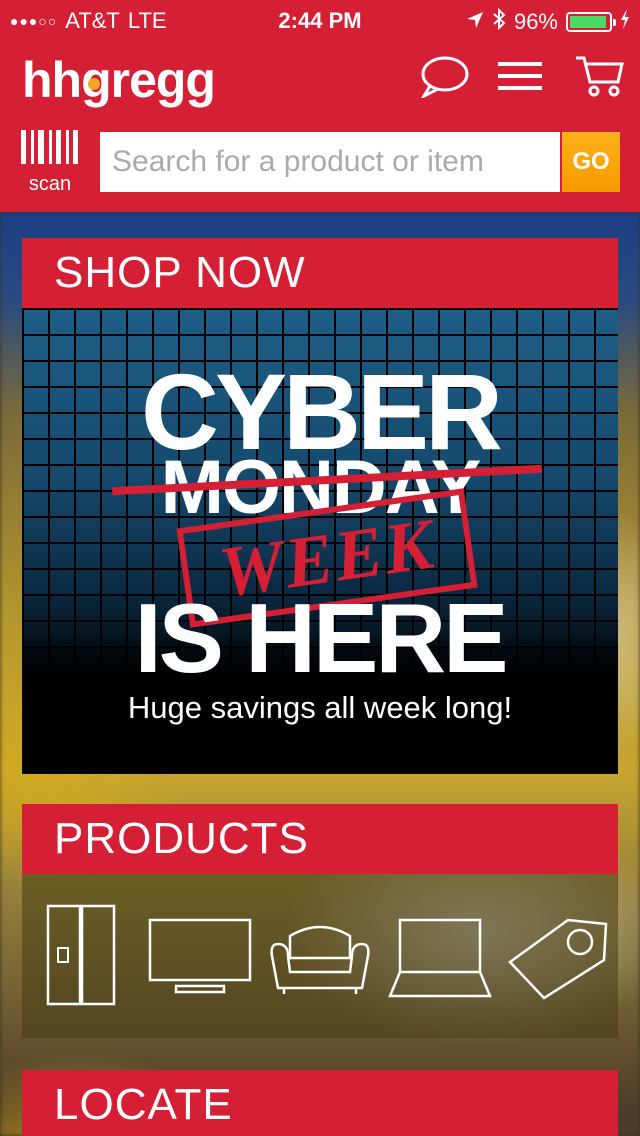  What do you see at coordinates (320, 1103) in the screenshot?
I see `locate-heading: LOCATE` at bounding box center [320, 1103].